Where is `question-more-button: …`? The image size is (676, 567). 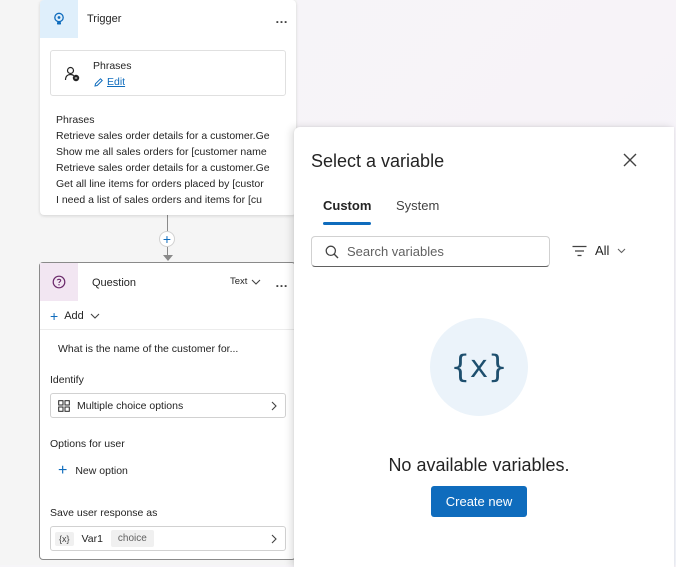
question-more-button: … is located at coordinates (282, 282).